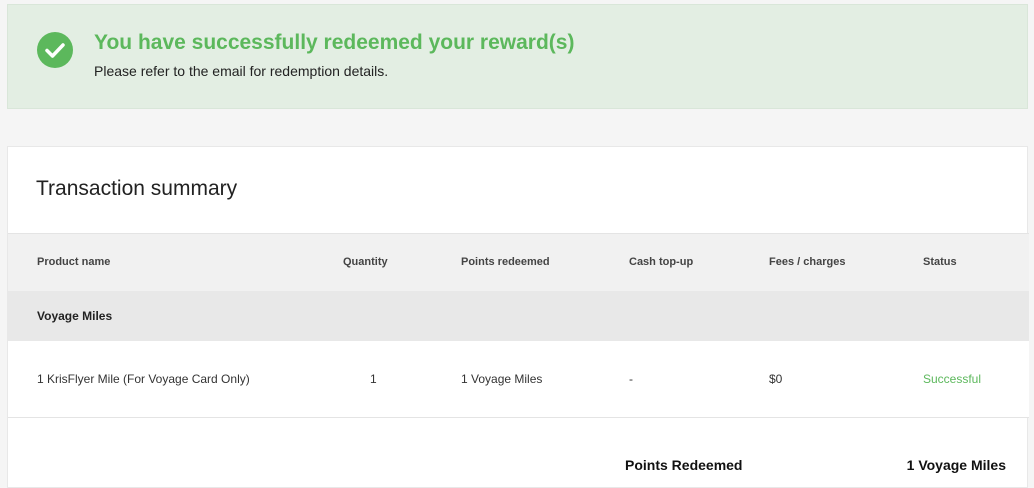  I want to click on cell-fees: $0, so click(776, 379).